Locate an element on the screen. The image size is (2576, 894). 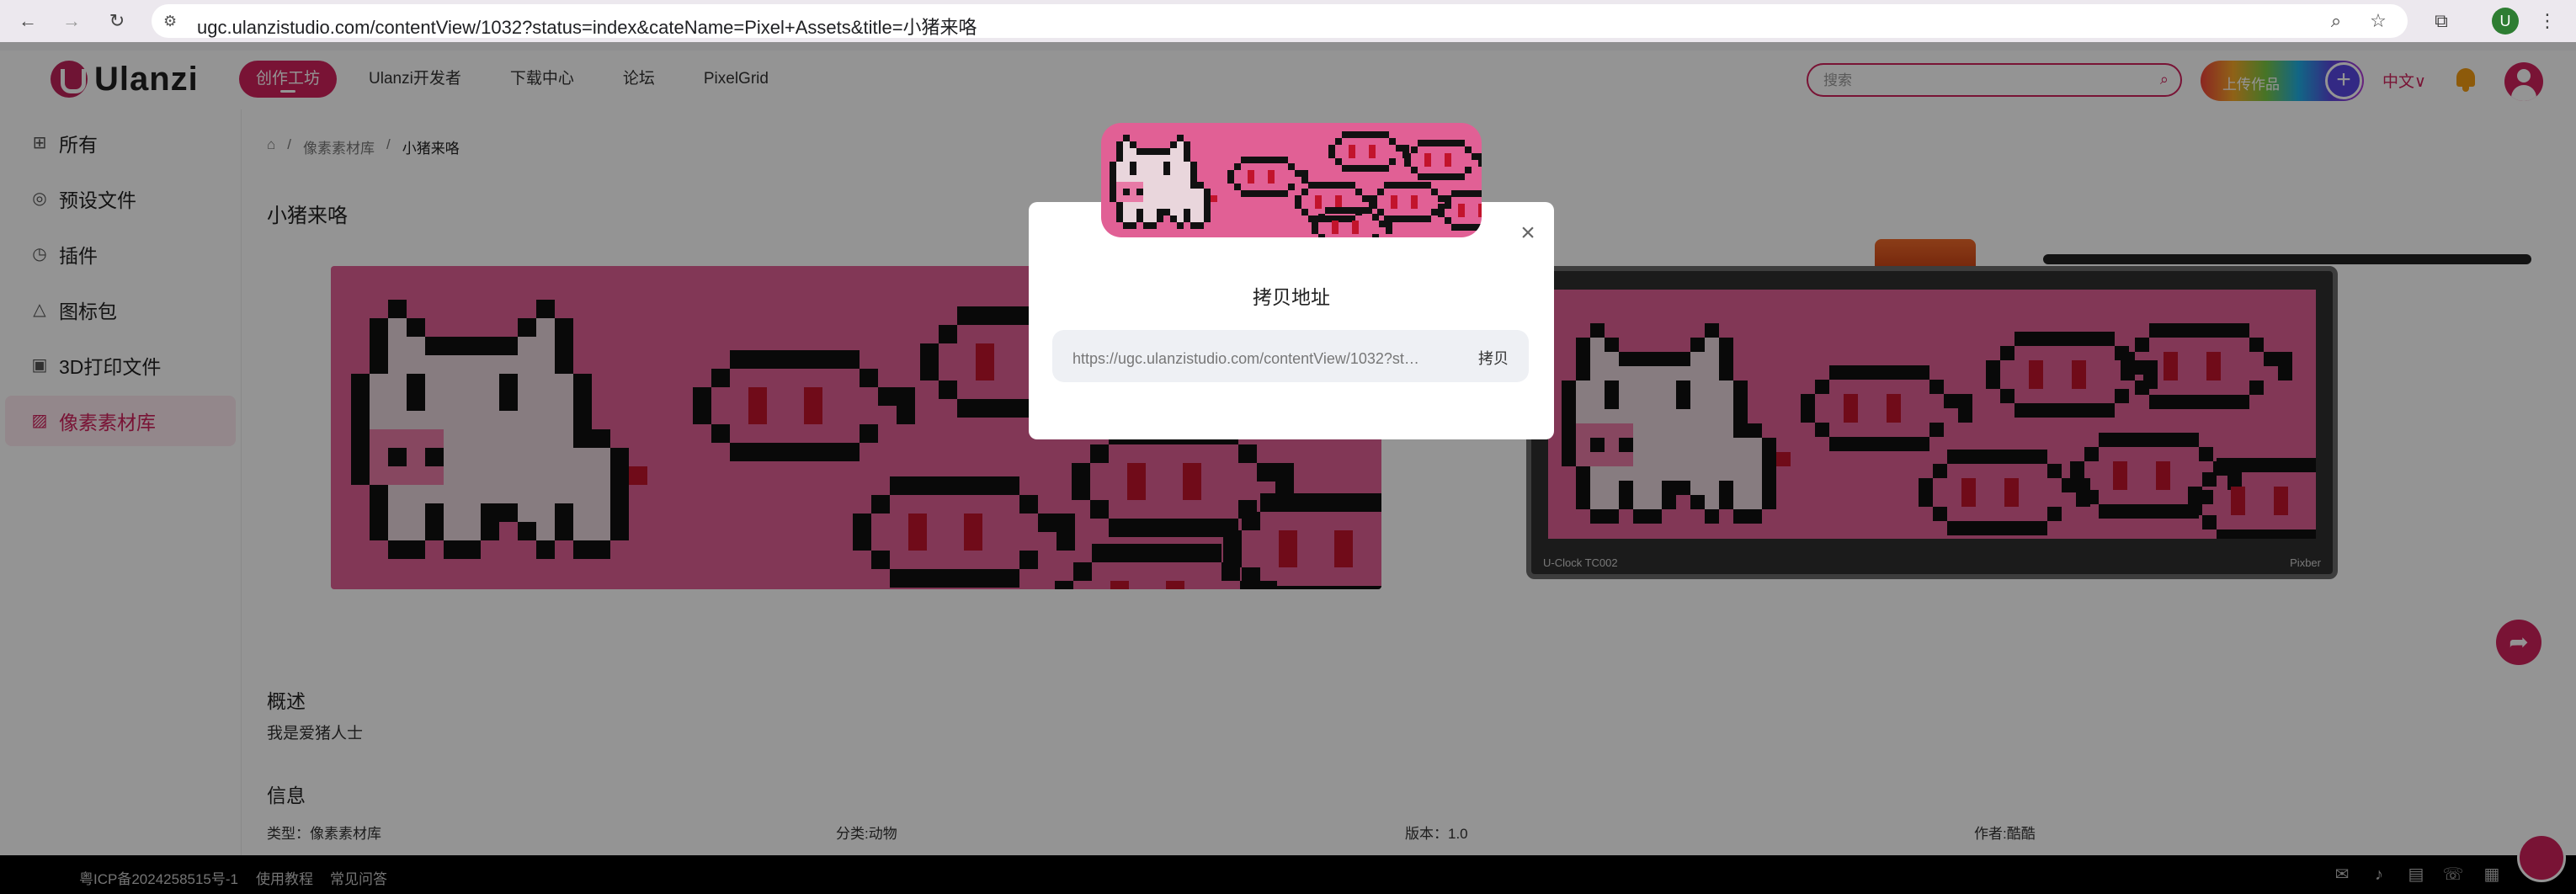
bookmark-star-icon: ☆ is located at coordinates (2378, 21).